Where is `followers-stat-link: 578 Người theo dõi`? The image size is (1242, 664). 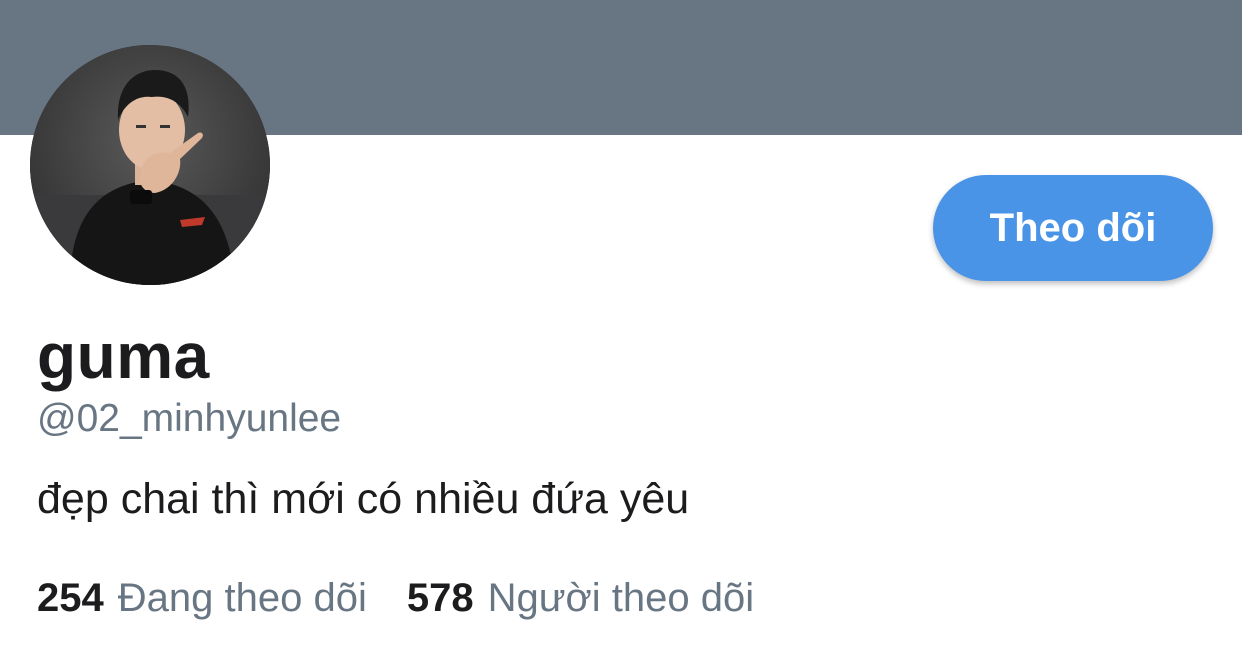
followers-stat-link: 578 Người theo dõi is located at coordinates (580, 598).